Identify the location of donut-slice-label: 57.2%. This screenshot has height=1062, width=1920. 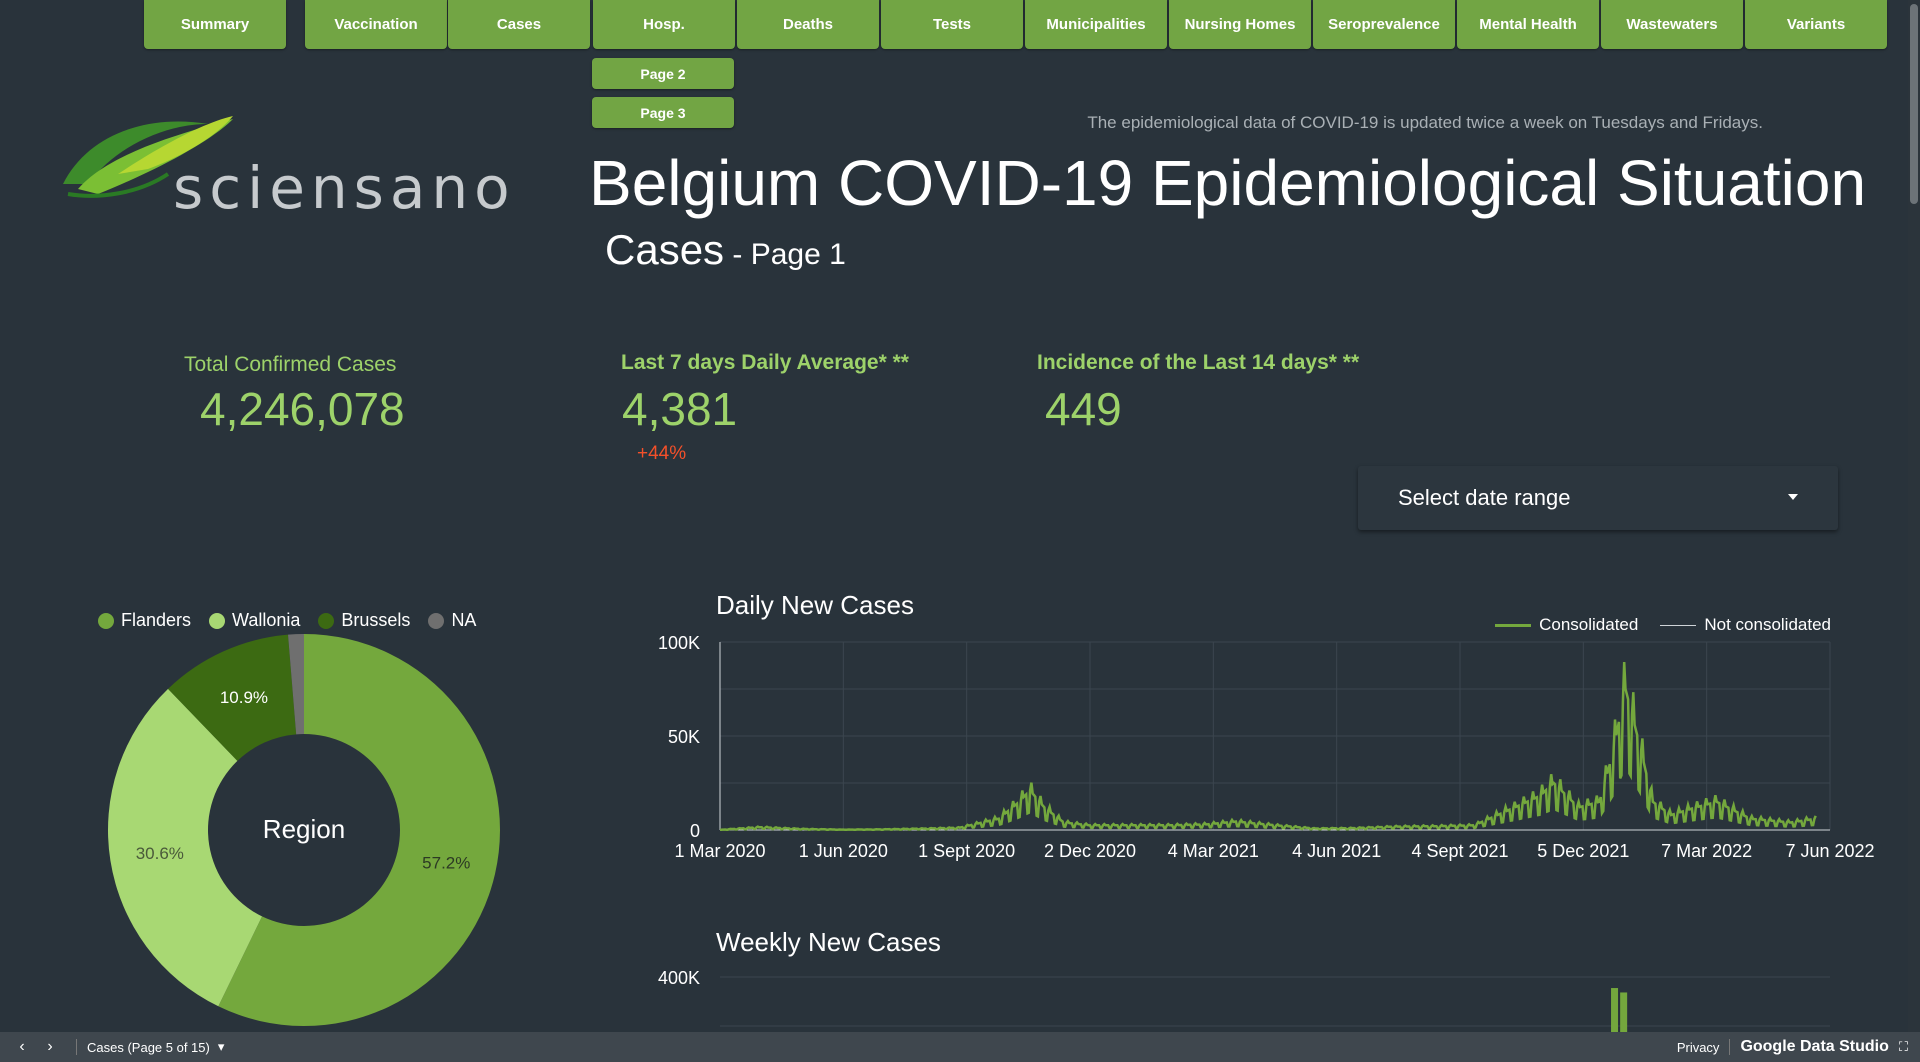
(446, 863).